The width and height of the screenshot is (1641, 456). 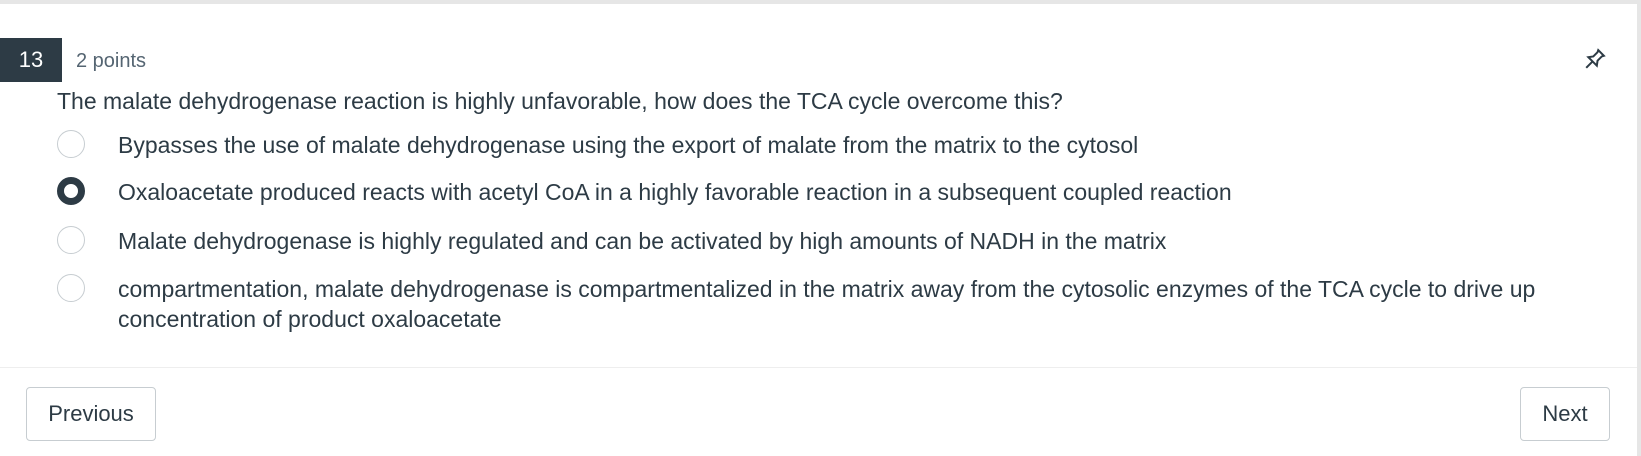 What do you see at coordinates (91, 414) in the screenshot?
I see `previous-button: Previous` at bounding box center [91, 414].